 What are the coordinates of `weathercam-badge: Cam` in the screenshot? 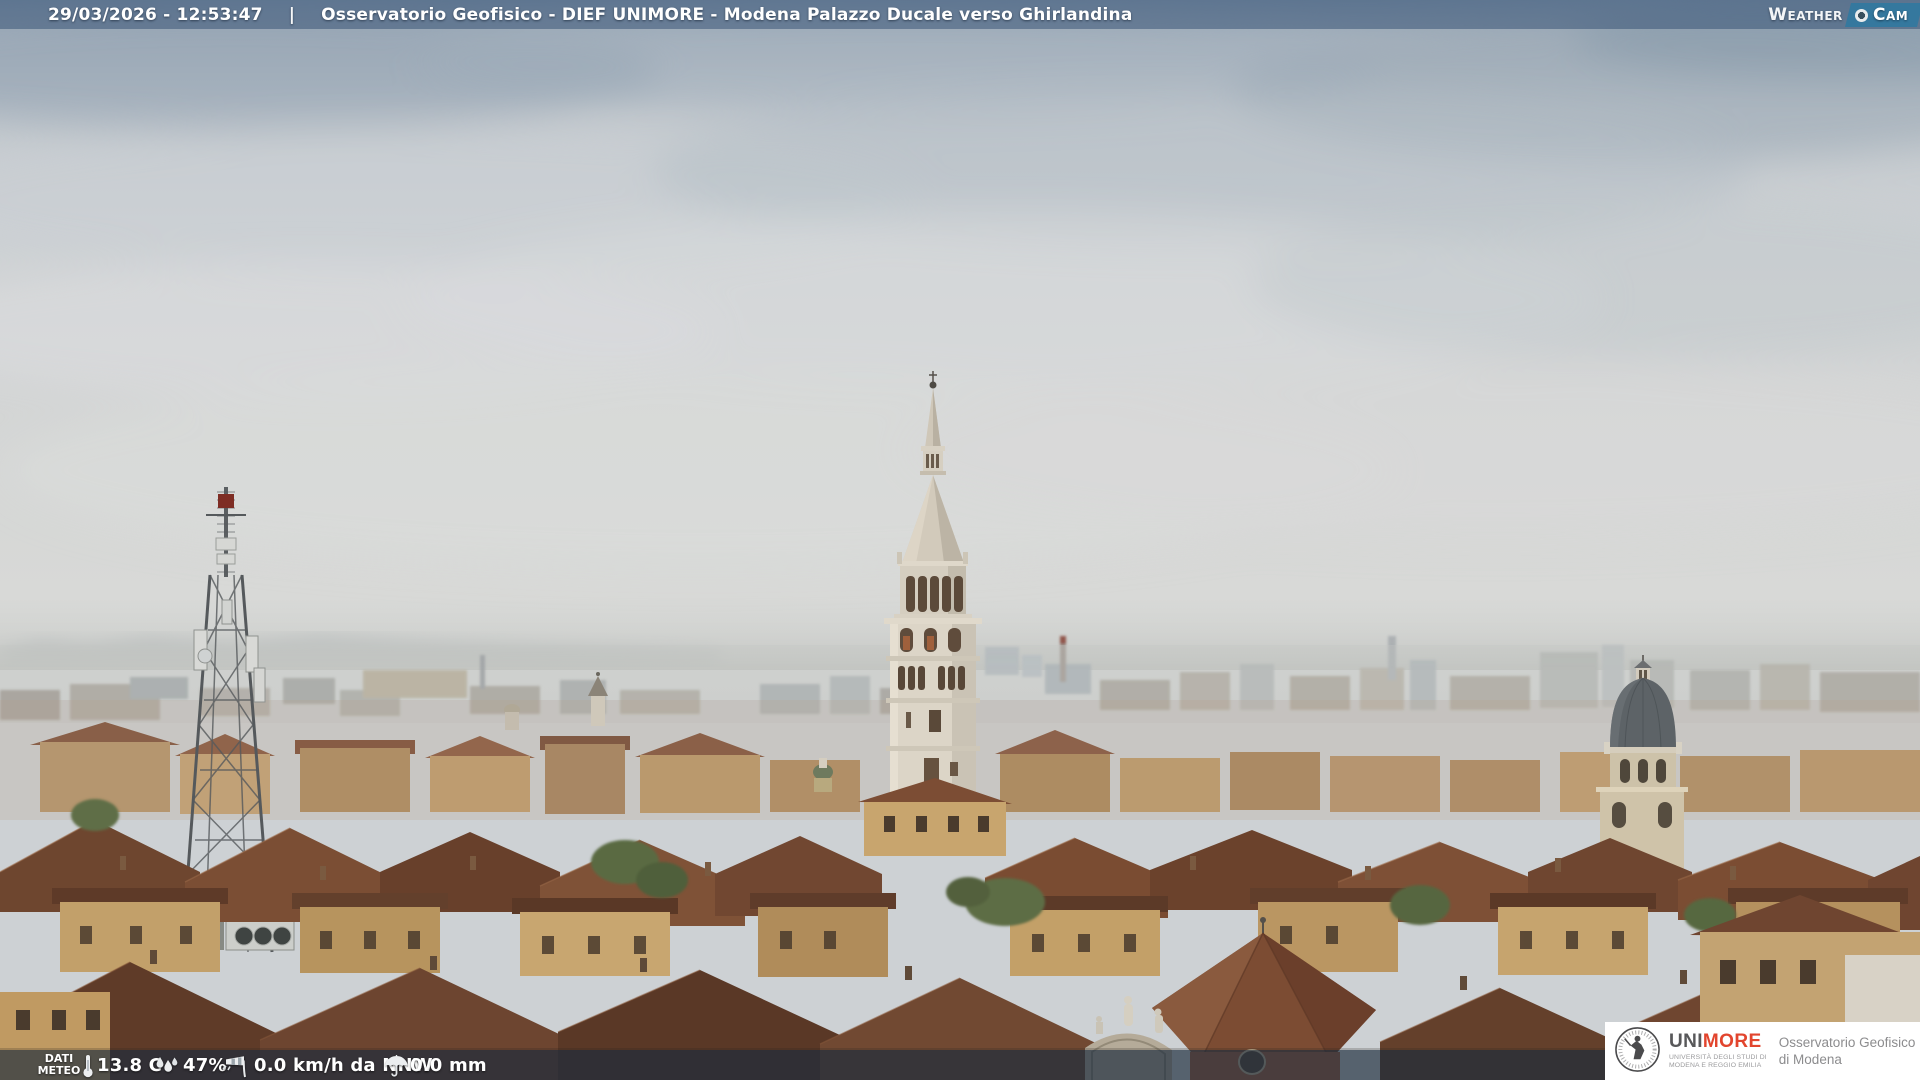 It's located at (1882, 14).